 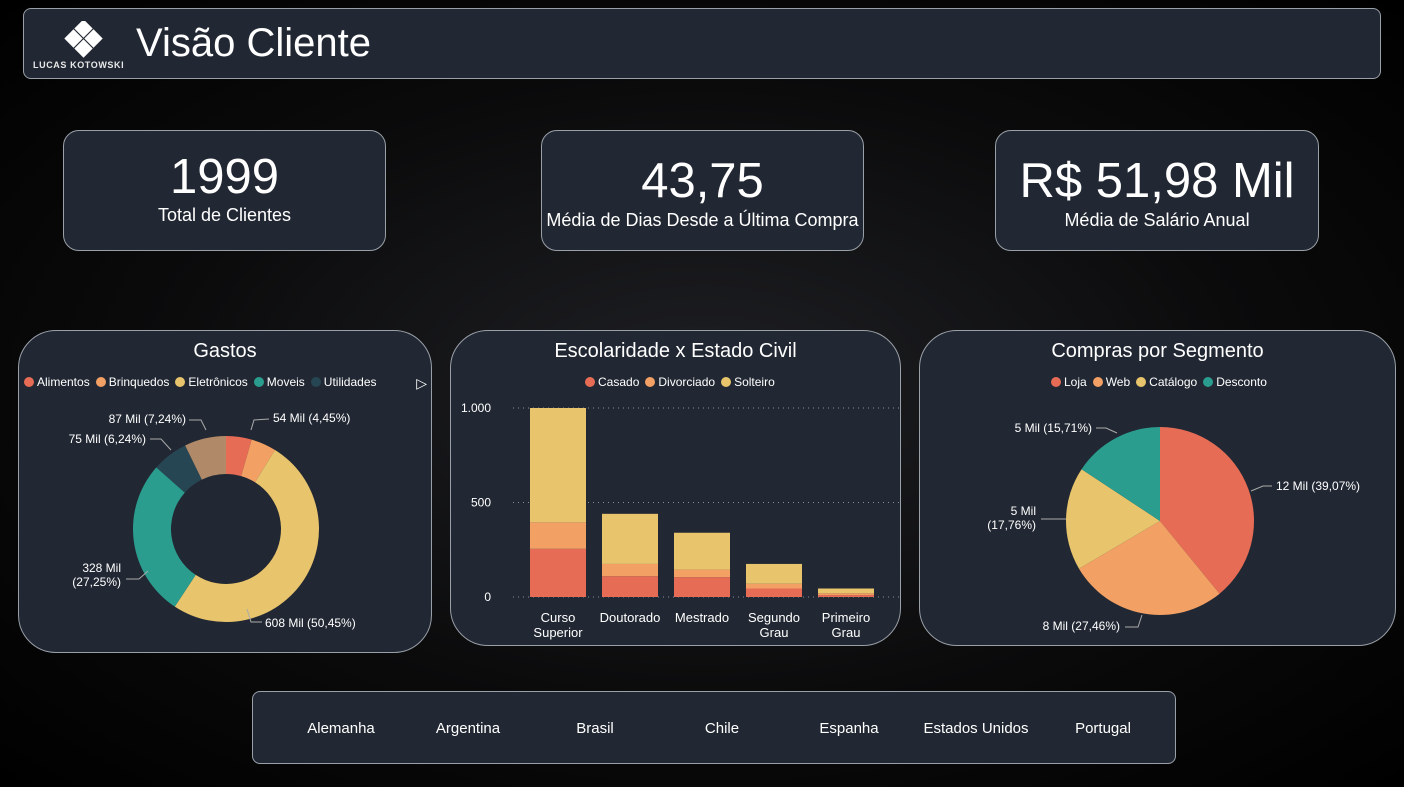 What do you see at coordinates (558, 632) in the screenshot?
I see `x-tick-label: Superior` at bounding box center [558, 632].